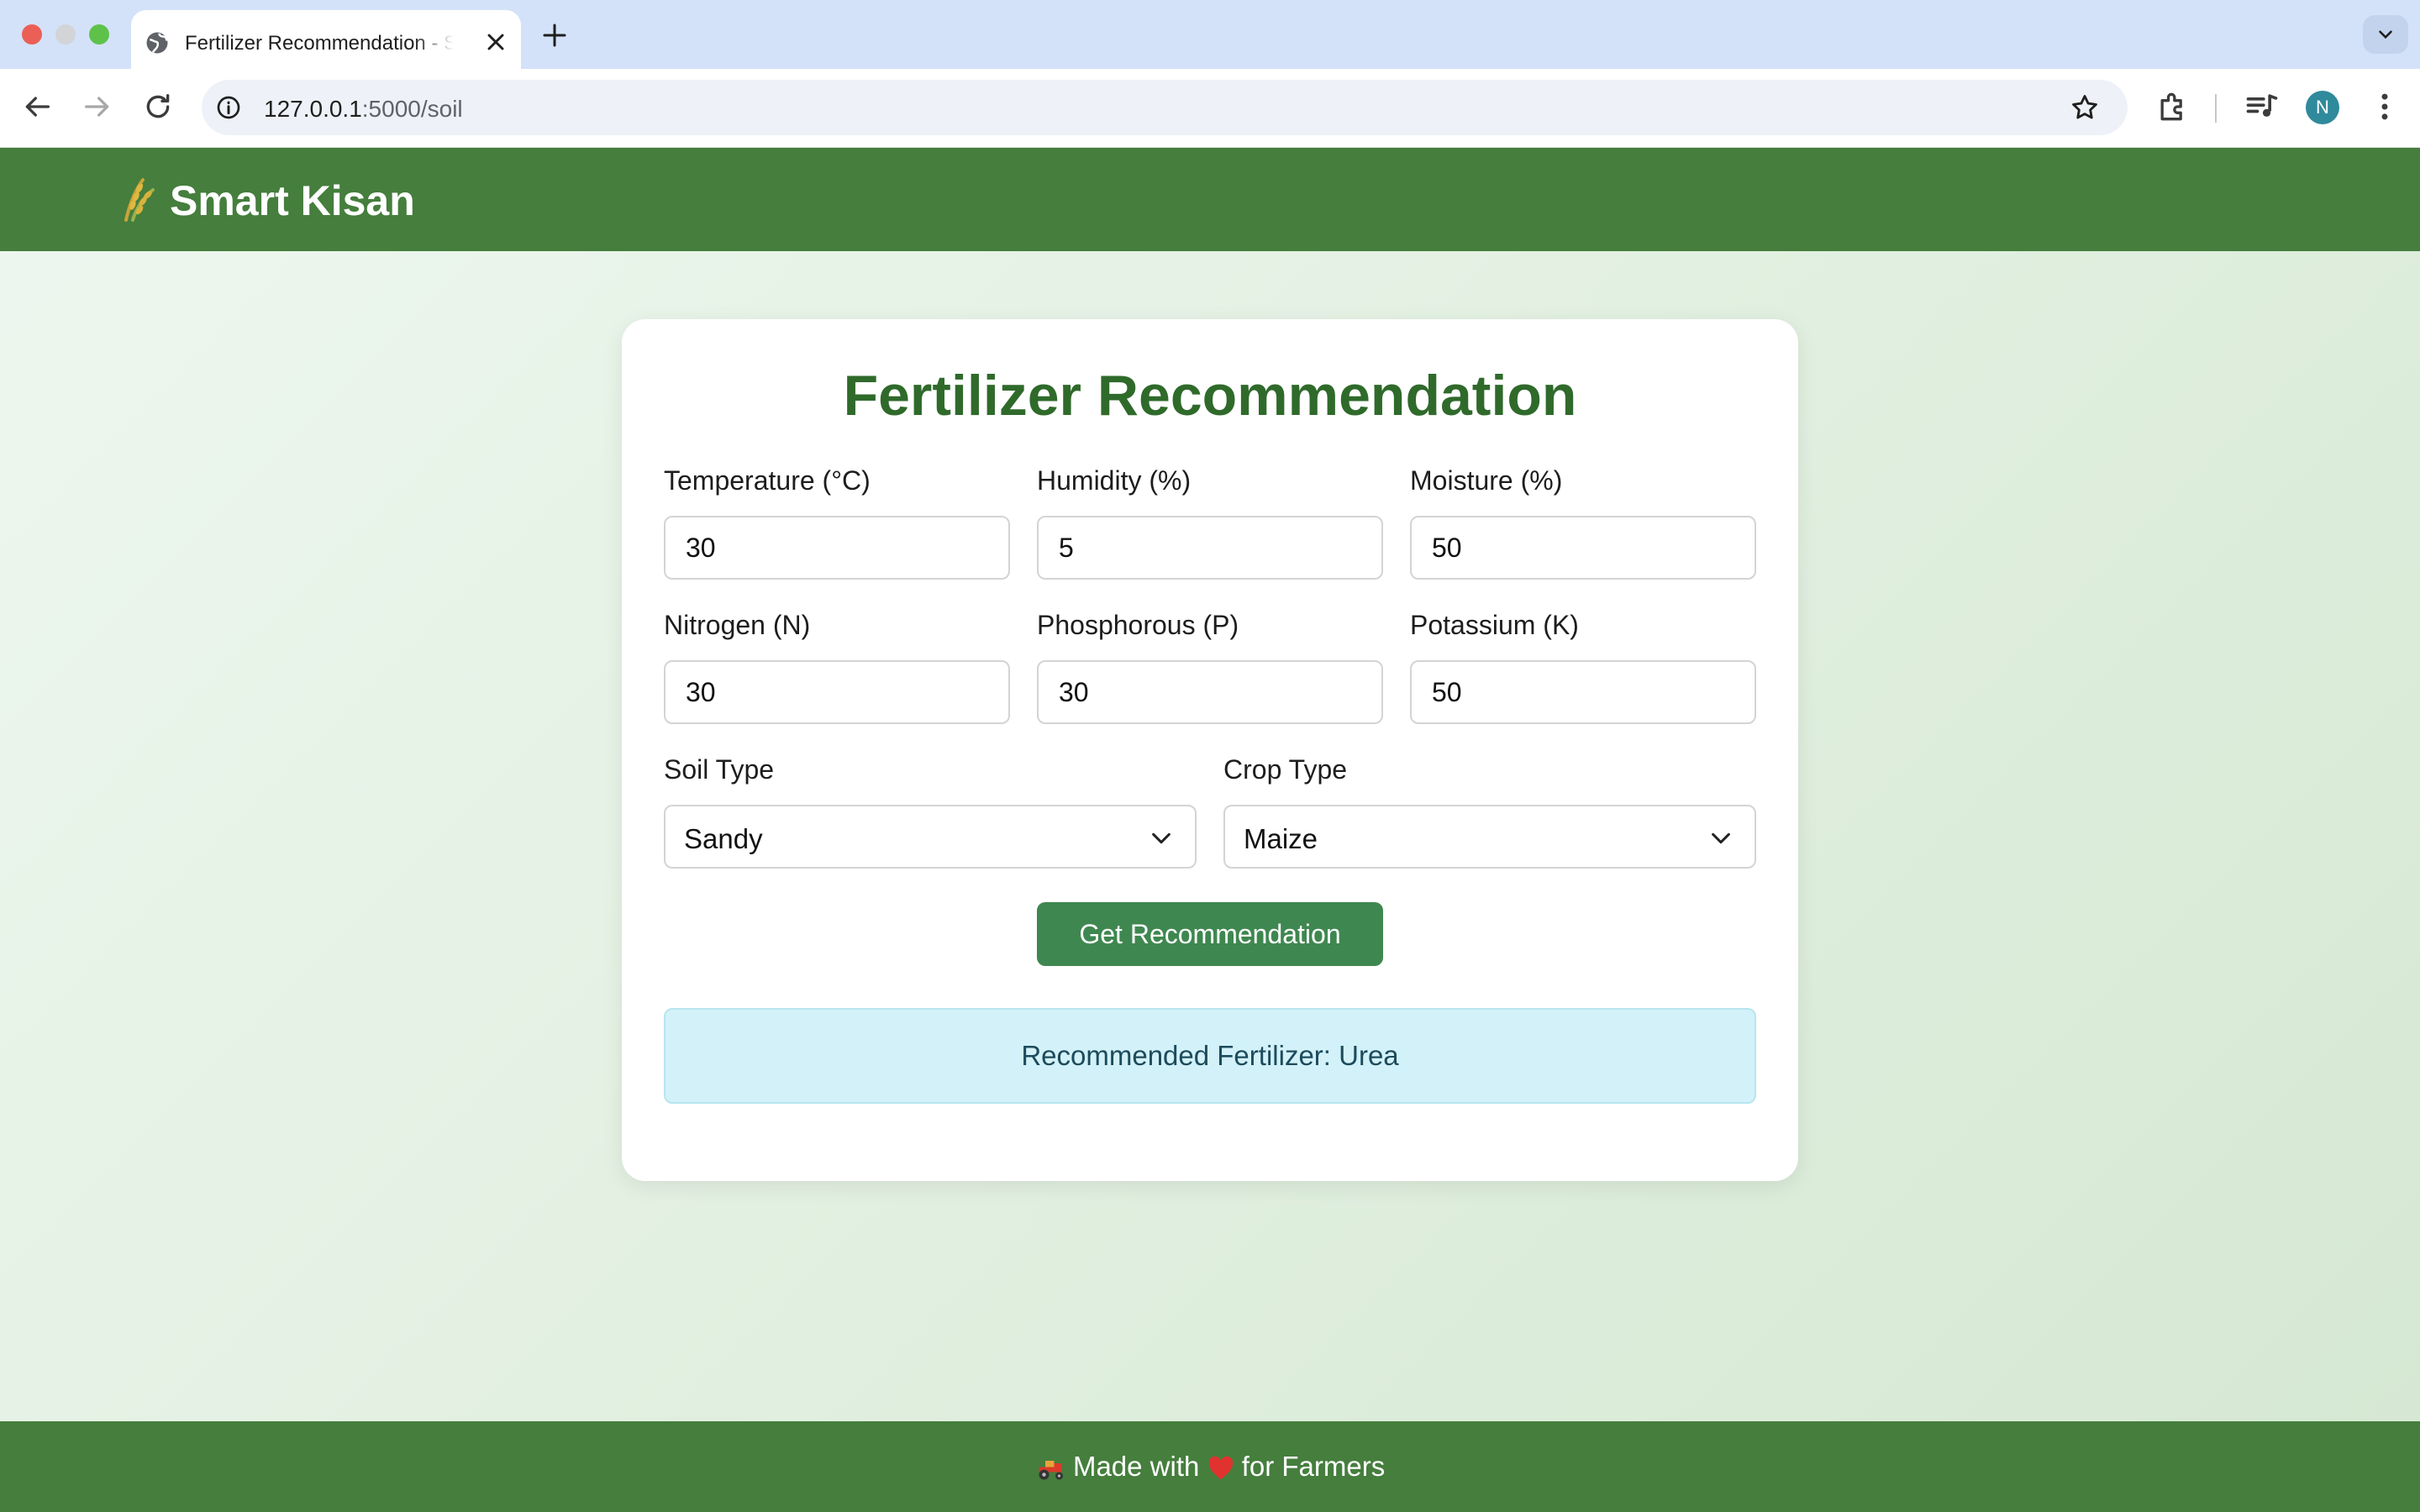 The width and height of the screenshot is (2420, 1512). I want to click on phosphorous-label: Phosphorous (P), so click(1138, 625).